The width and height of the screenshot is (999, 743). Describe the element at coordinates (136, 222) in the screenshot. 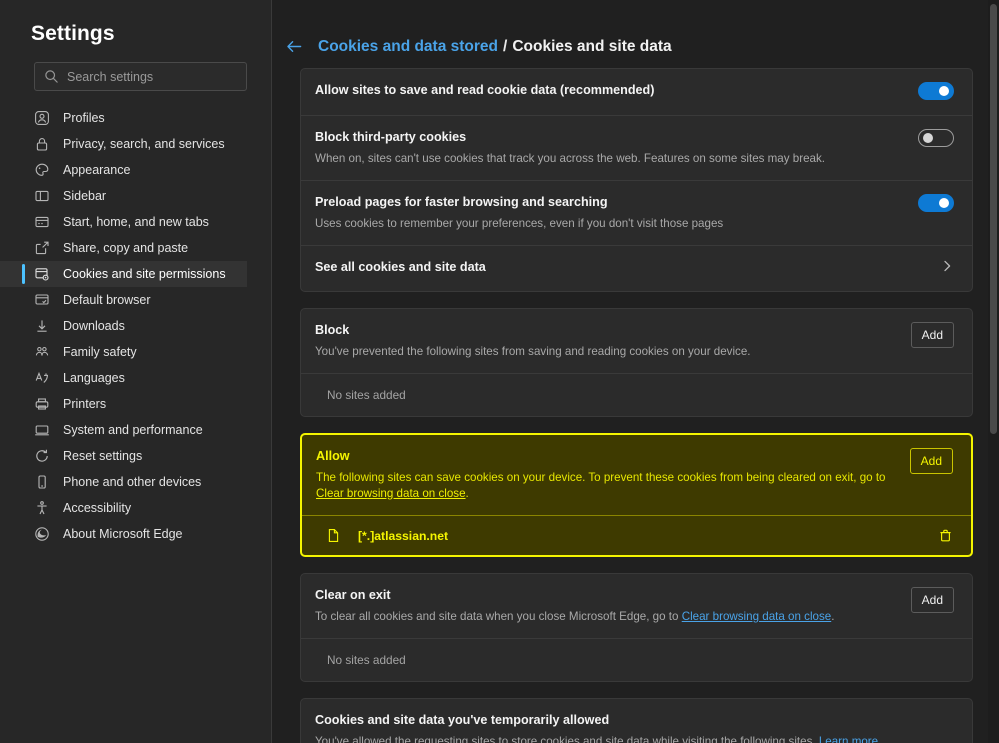

I see `sidebar-item-label: Start, home, and new tabs` at that location.